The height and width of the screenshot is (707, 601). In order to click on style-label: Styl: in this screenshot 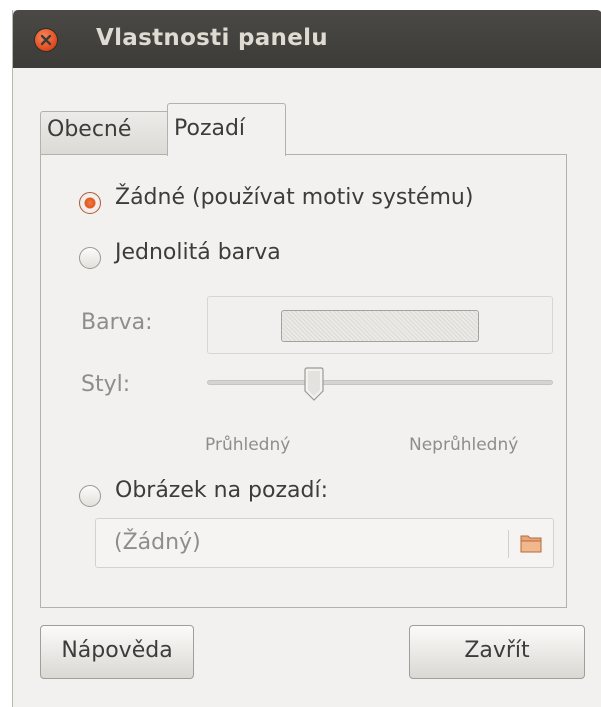, I will do `click(106, 384)`.